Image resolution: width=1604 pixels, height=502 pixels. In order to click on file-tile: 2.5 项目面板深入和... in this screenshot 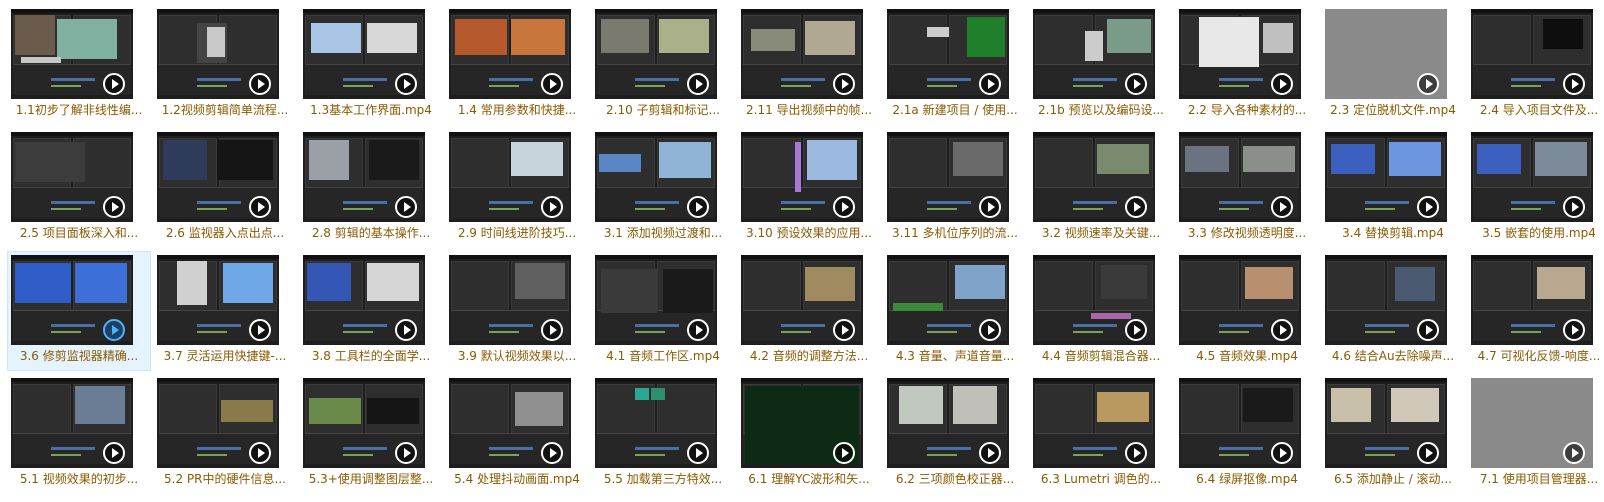, I will do `click(79, 188)`.